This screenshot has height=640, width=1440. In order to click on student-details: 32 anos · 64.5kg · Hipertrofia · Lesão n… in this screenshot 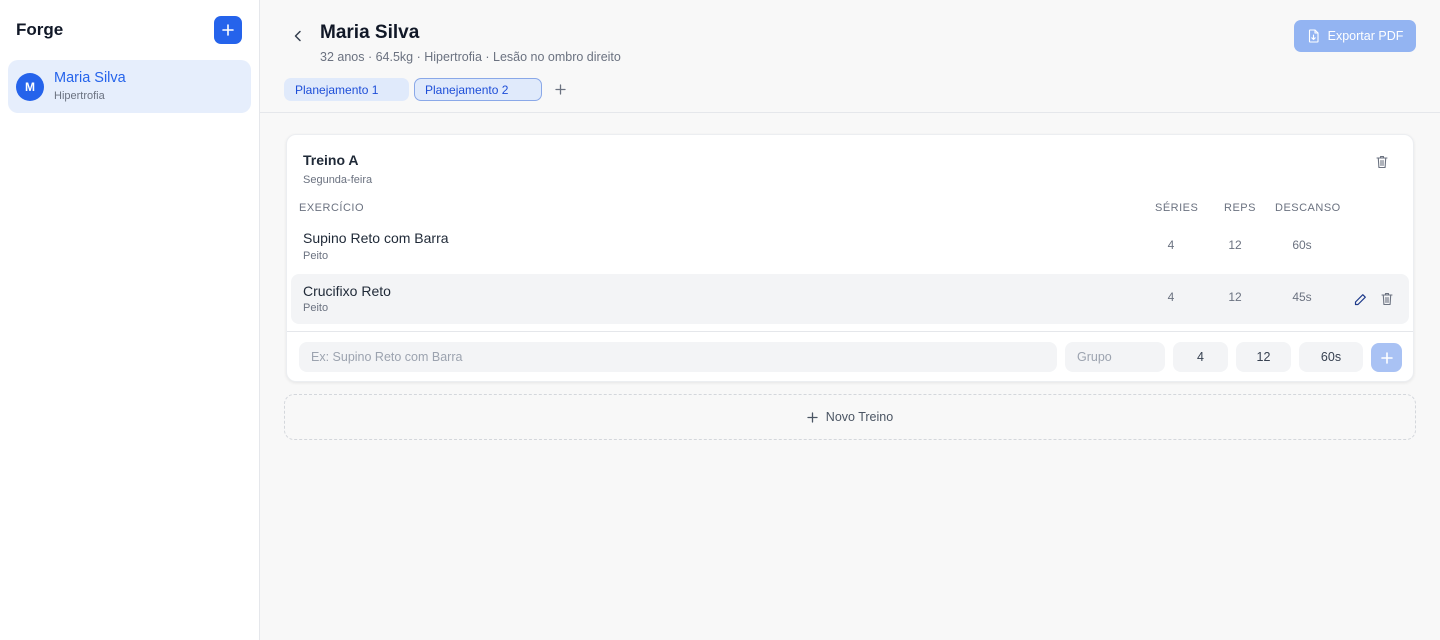, I will do `click(470, 57)`.